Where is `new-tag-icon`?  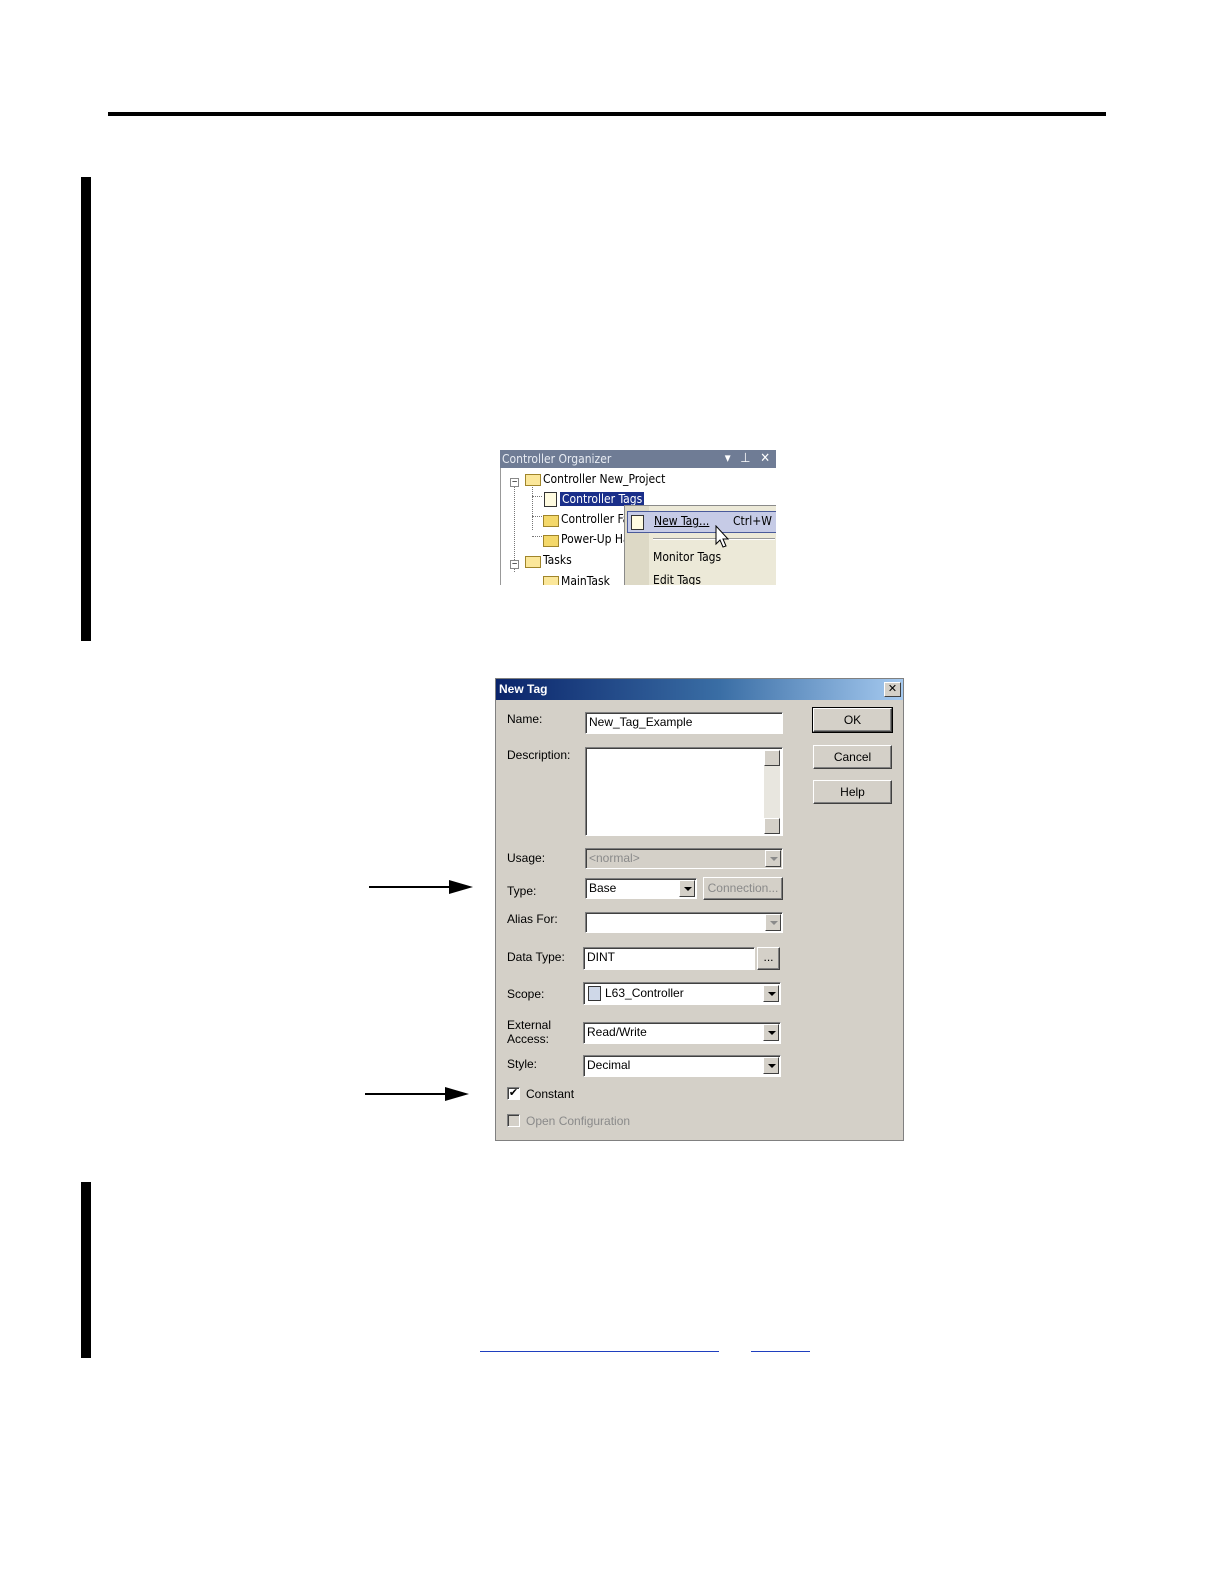 new-tag-icon is located at coordinates (637, 522).